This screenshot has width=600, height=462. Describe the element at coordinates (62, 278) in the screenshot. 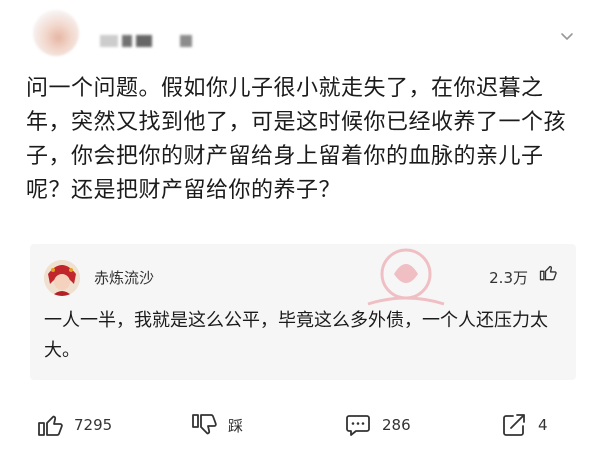

I see `commenter-avatar` at that location.